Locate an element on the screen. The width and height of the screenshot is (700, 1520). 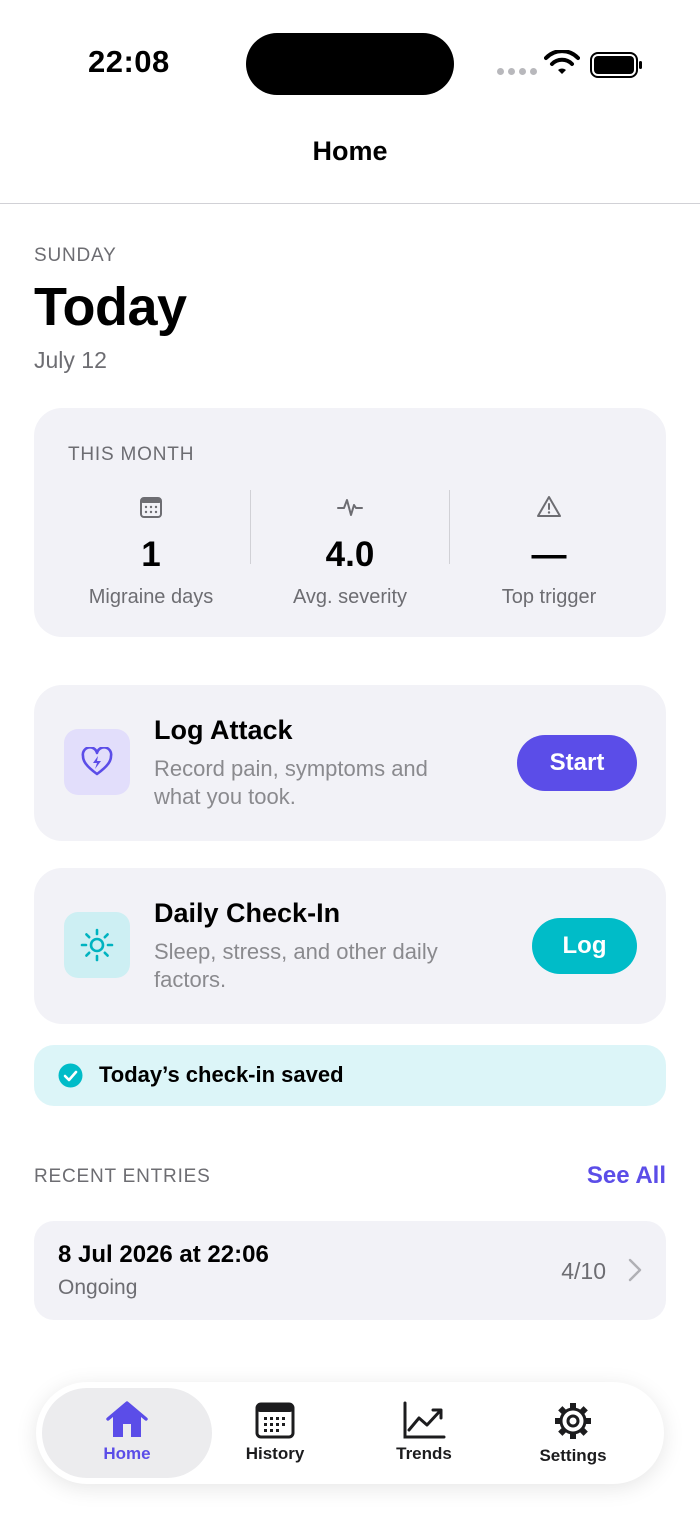
tab-home: Home is located at coordinates (127, 1433).